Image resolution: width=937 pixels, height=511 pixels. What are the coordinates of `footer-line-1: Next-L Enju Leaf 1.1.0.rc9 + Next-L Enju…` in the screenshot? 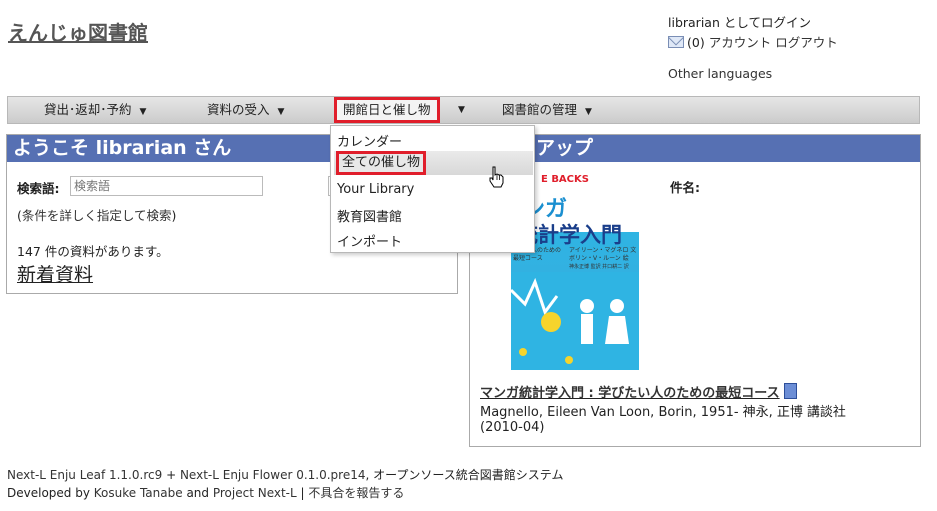 It's located at (285, 475).